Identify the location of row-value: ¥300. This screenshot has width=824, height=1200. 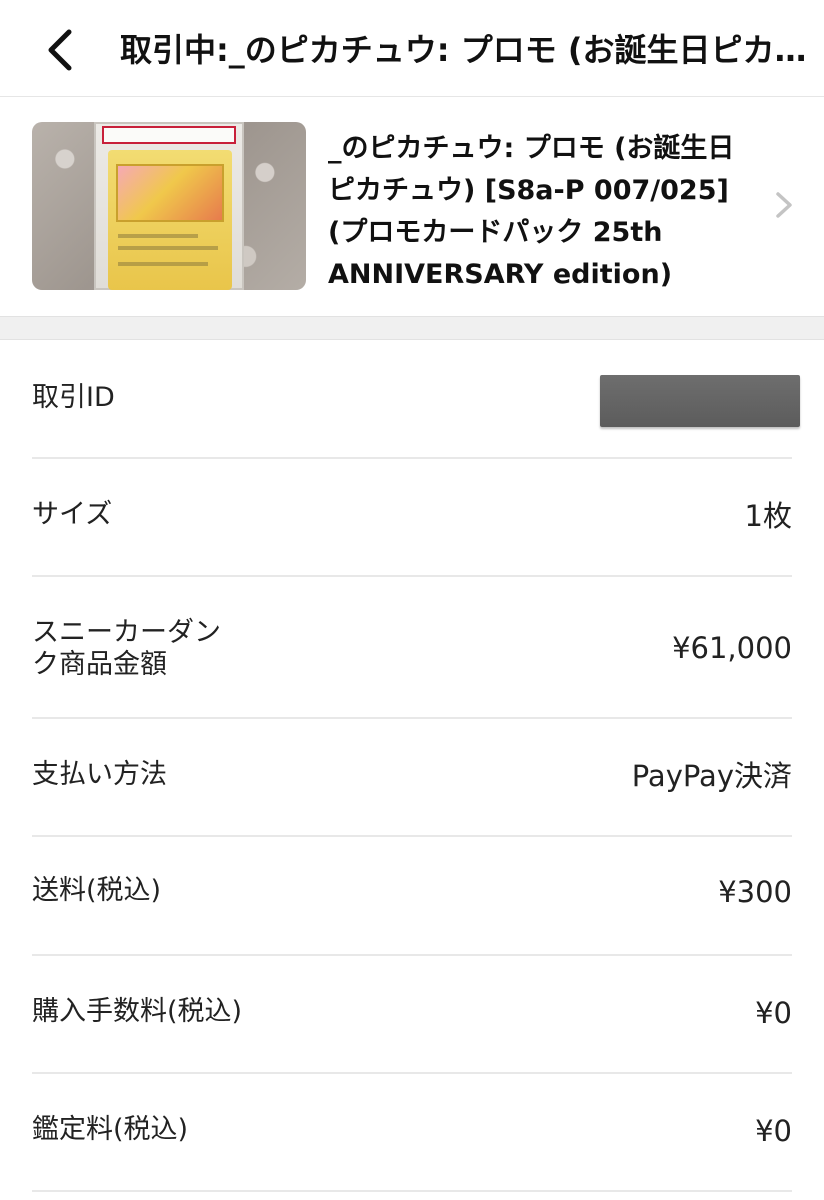
(755, 892).